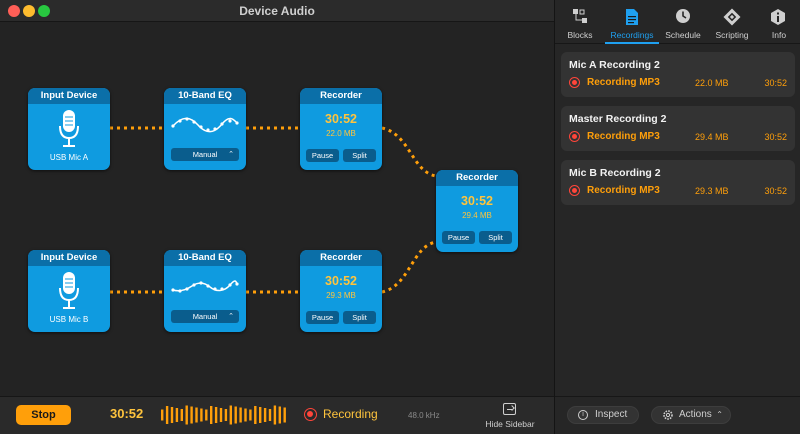 The width and height of the screenshot is (800, 434). What do you see at coordinates (424, 415) in the screenshot?
I see `sample-rate: 48.0 kHz` at bounding box center [424, 415].